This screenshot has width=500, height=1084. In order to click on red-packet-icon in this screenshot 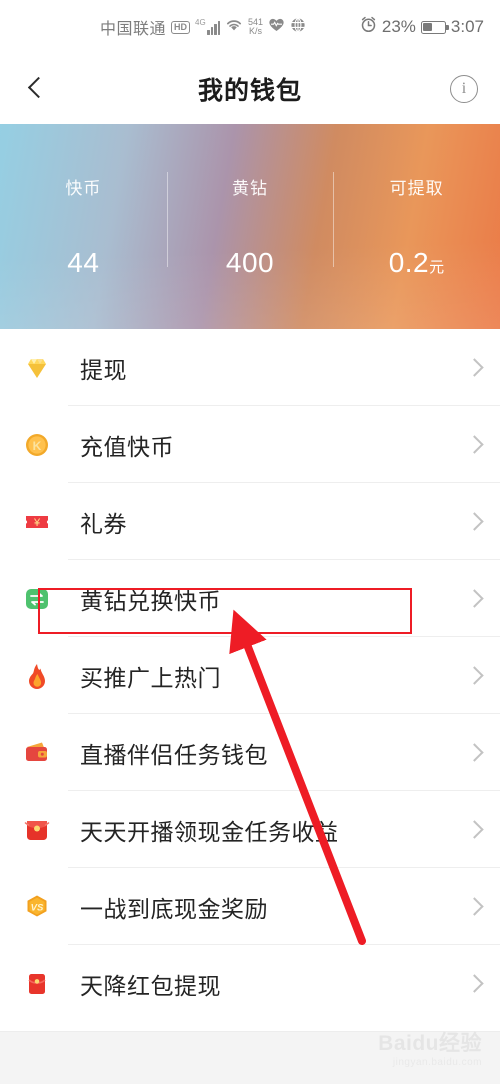, I will do `click(37, 830)`.